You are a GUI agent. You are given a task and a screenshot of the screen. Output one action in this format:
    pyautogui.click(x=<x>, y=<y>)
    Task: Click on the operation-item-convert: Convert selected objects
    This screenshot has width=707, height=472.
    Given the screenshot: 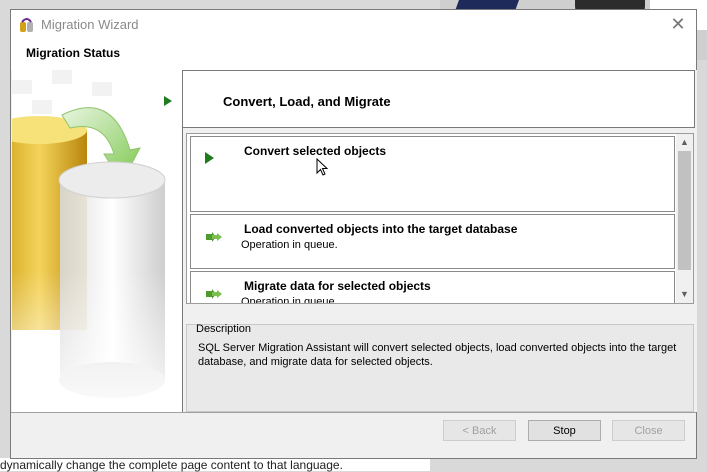 What is the action you would take?
    pyautogui.click(x=432, y=174)
    